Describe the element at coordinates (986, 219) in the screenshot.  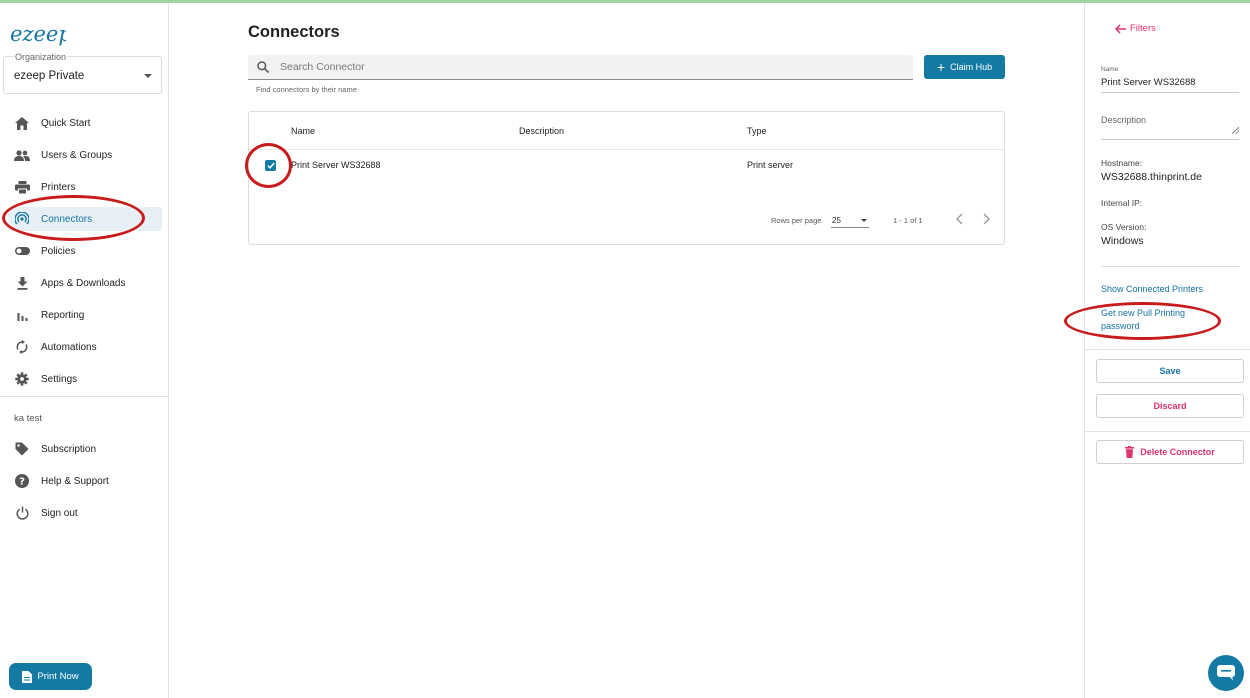
I see `chevron-right-icon` at that location.